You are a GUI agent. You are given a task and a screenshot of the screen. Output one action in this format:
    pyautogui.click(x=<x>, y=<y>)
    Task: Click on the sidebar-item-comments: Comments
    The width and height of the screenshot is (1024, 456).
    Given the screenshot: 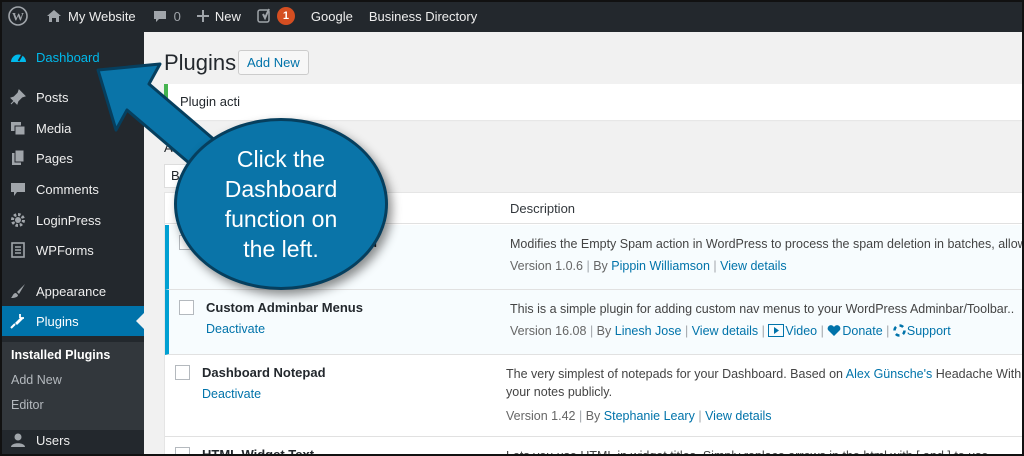 What is the action you would take?
    pyautogui.click(x=72, y=189)
    